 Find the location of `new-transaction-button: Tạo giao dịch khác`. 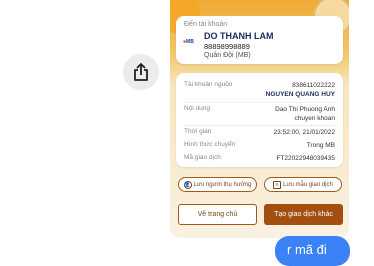

new-transaction-button: Tạo giao dịch khác is located at coordinates (303, 214).